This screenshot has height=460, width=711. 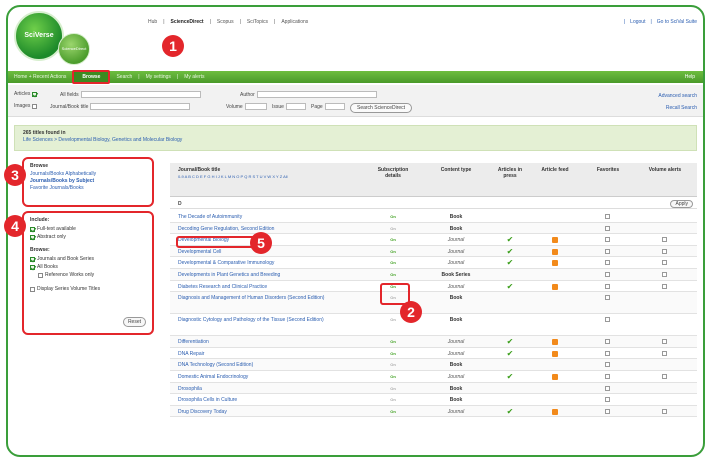 I want to click on search-button: Search ScienceDirect, so click(x=381, y=108).